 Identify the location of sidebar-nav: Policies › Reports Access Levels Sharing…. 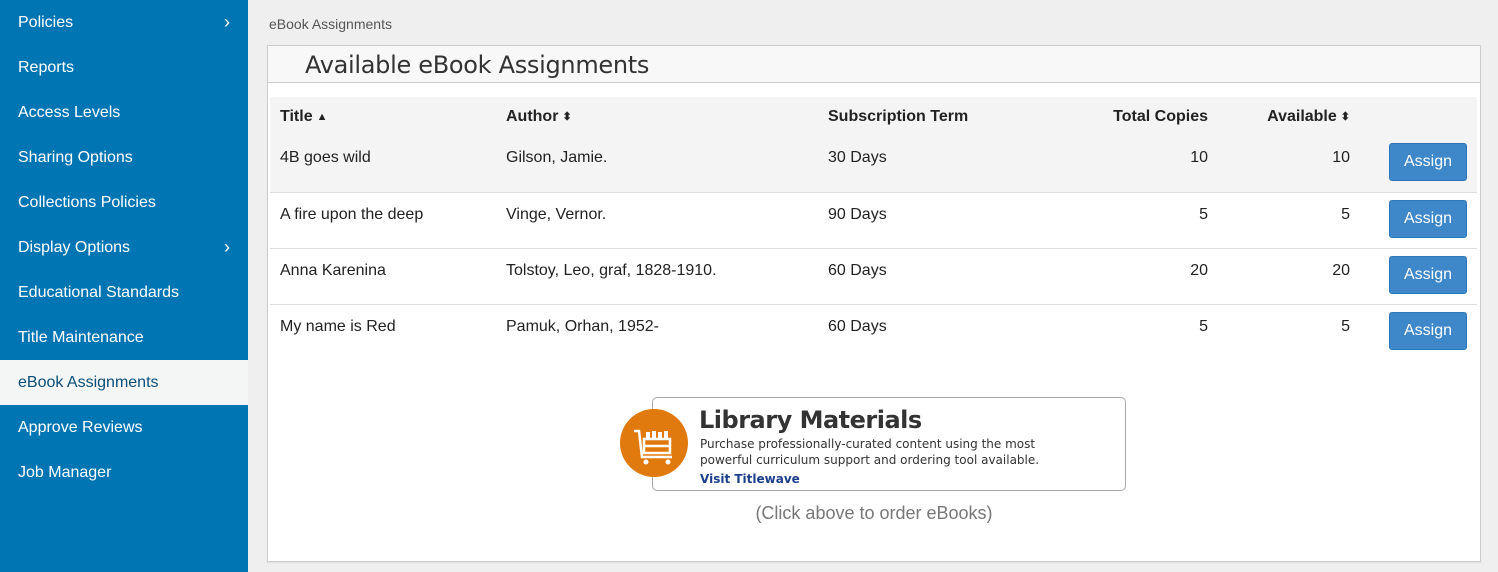
(124, 247).